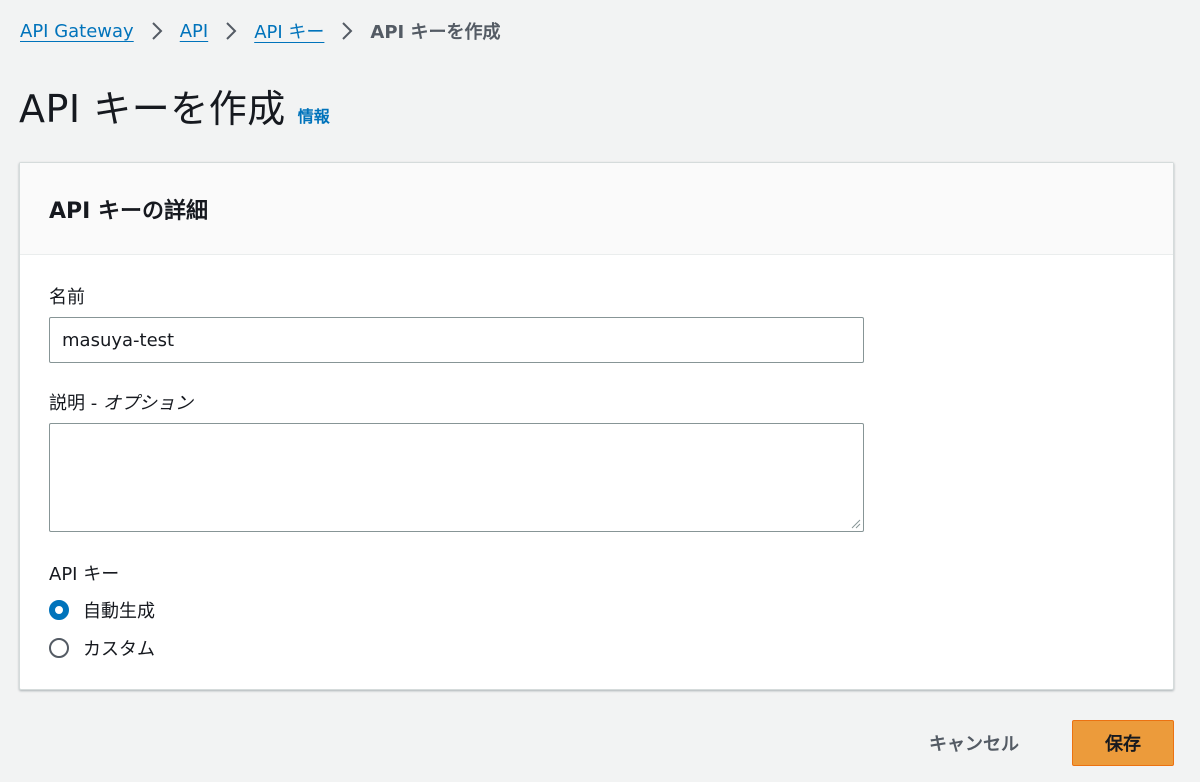 This screenshot has width=1200, height=782. I want to click on radio-label-custom: カスタム, so click(119, 649).